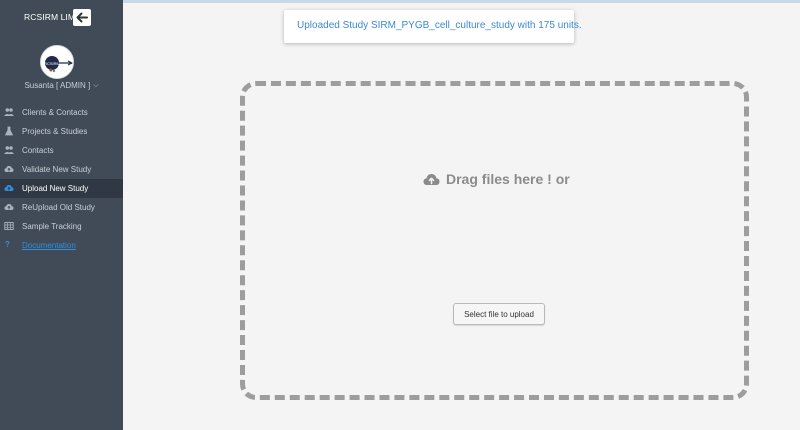 The image size is (800, 430). I want to click on collapse-sidebar-button, so click(82, 17).